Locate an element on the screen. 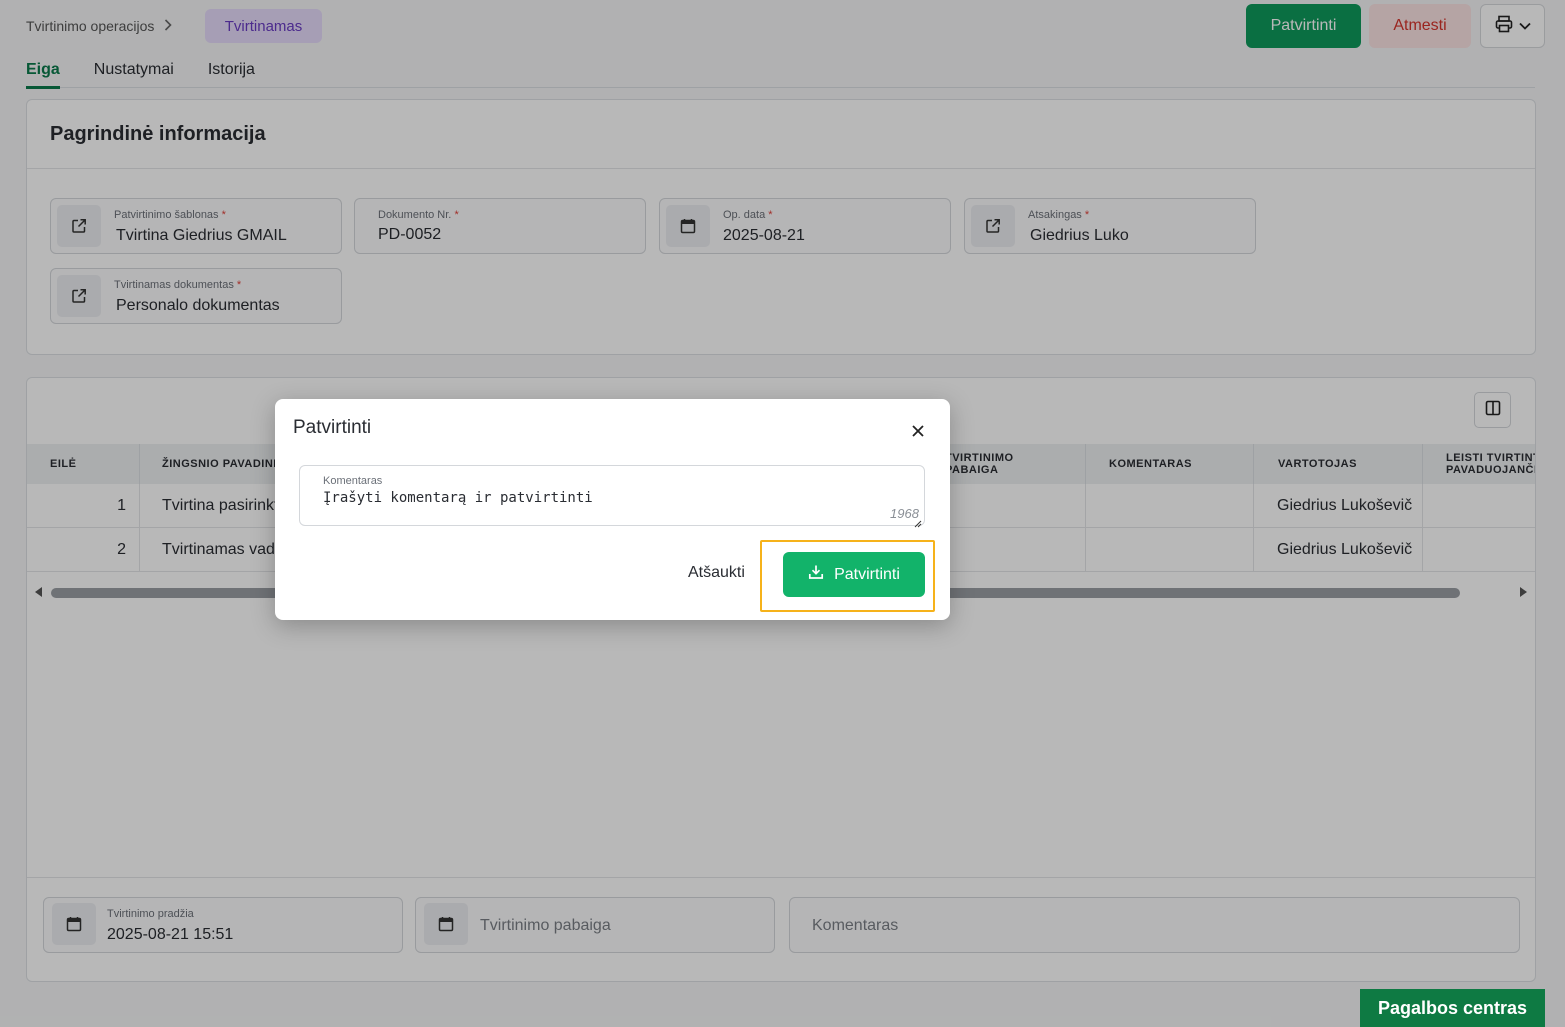 This screenshot has width=1565, height=1027. cancel-button: Atšaukti is located at coordinates (716, 573).